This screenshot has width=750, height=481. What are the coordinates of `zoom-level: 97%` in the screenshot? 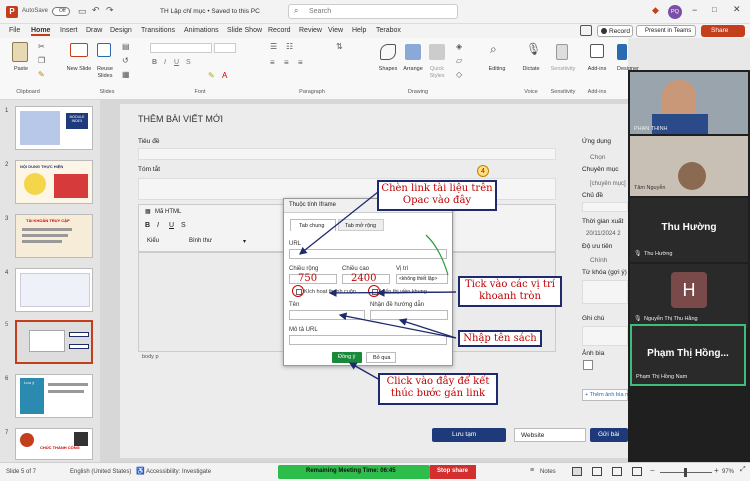 It's located at (728, 472).